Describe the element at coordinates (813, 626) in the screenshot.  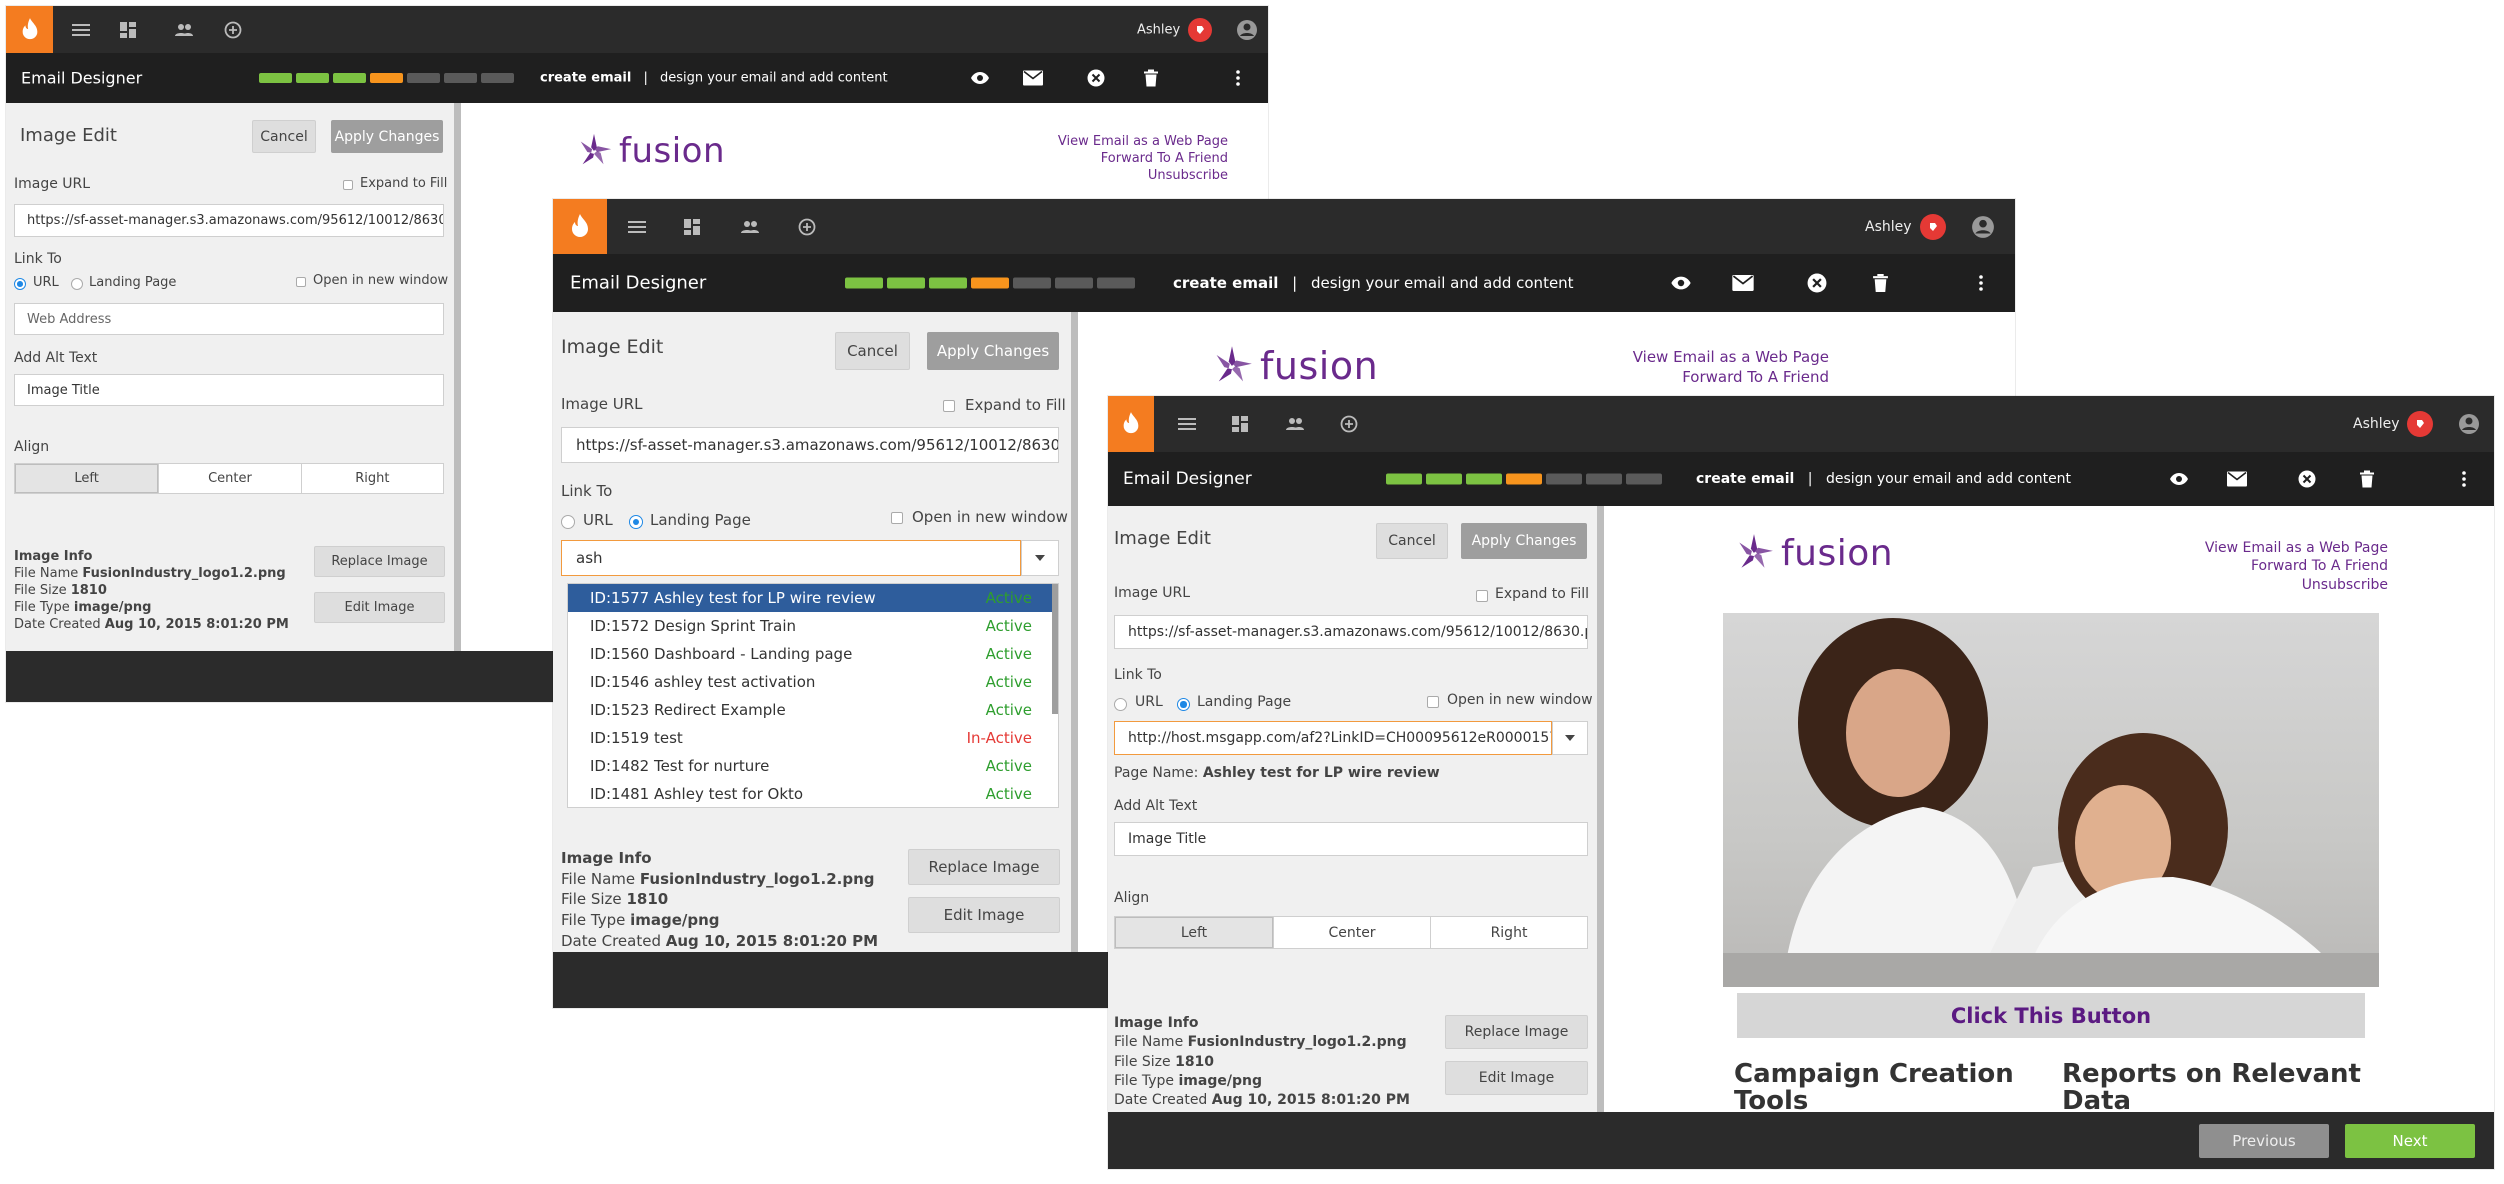
I see `list-item: ID:1572 Design Sprint Train Active` at that location.